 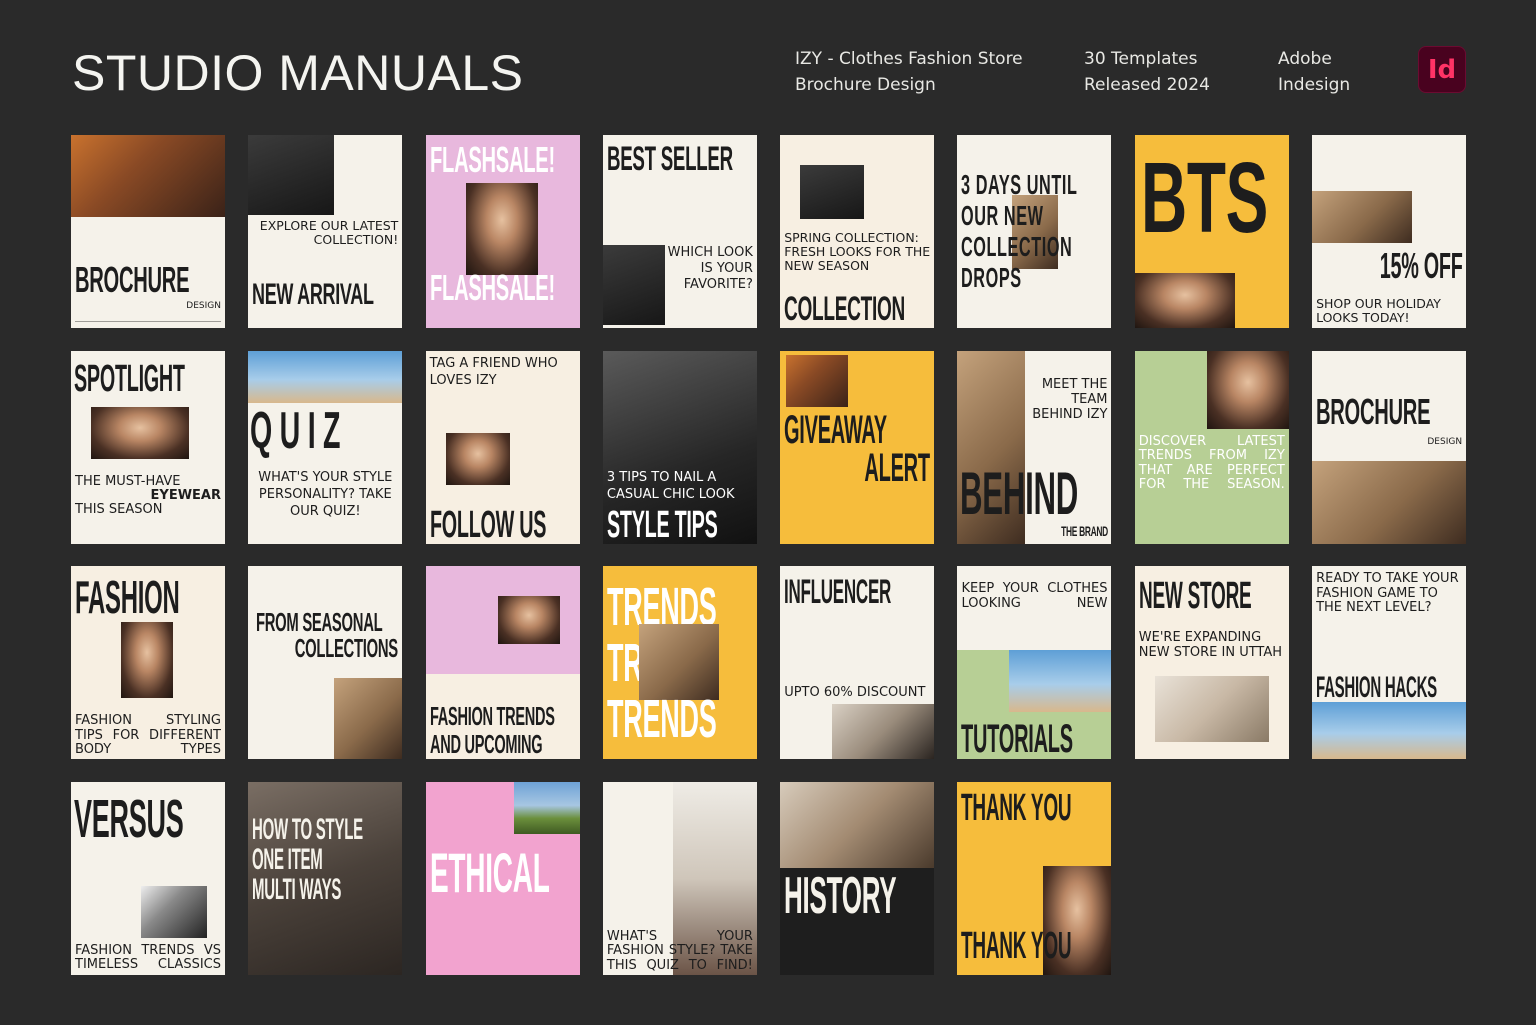 What do you see at coordinates (710, 268) in the screenshot?
I see `card-text: WHICH LOOK IS YOUR FAVORITE?` at bounding box center [710, 268].